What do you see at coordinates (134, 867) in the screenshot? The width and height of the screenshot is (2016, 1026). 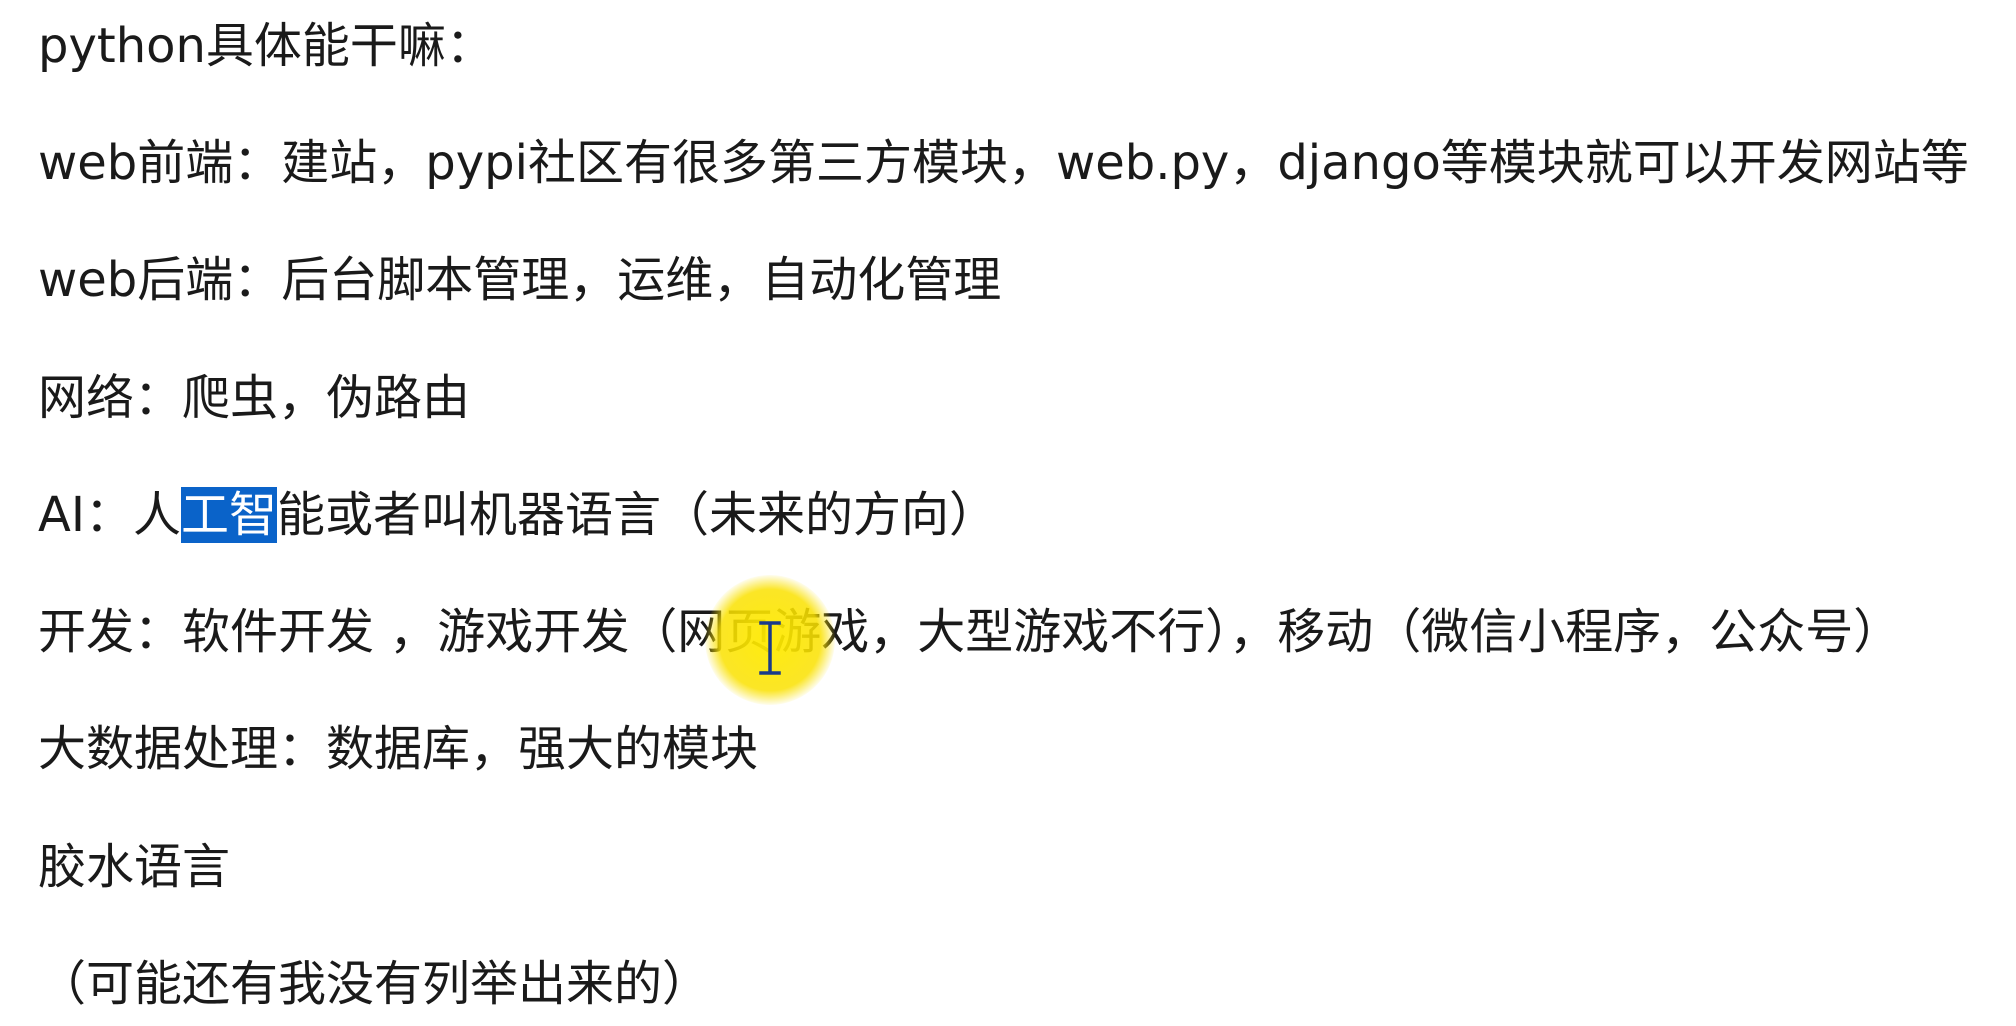 I see `doc-line-glue-language: 胶水语言` at bounding box center [134, 867].